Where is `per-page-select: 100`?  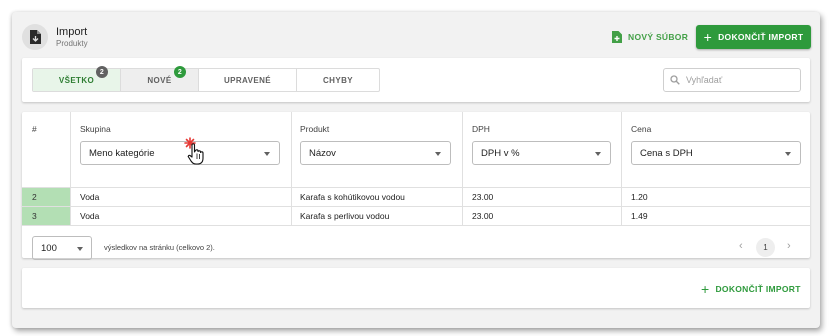 per-page-select: 100 is located at coordinates (62, 248).